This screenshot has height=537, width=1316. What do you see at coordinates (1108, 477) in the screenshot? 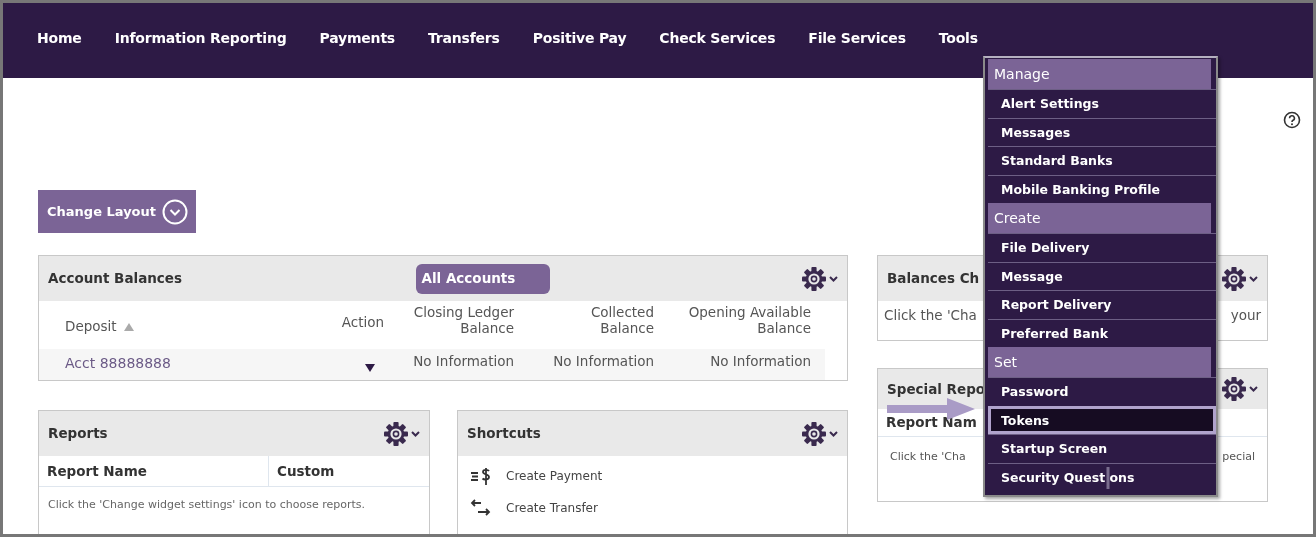
I see `text-cursor-icon` at bounding box center [1108, 477].